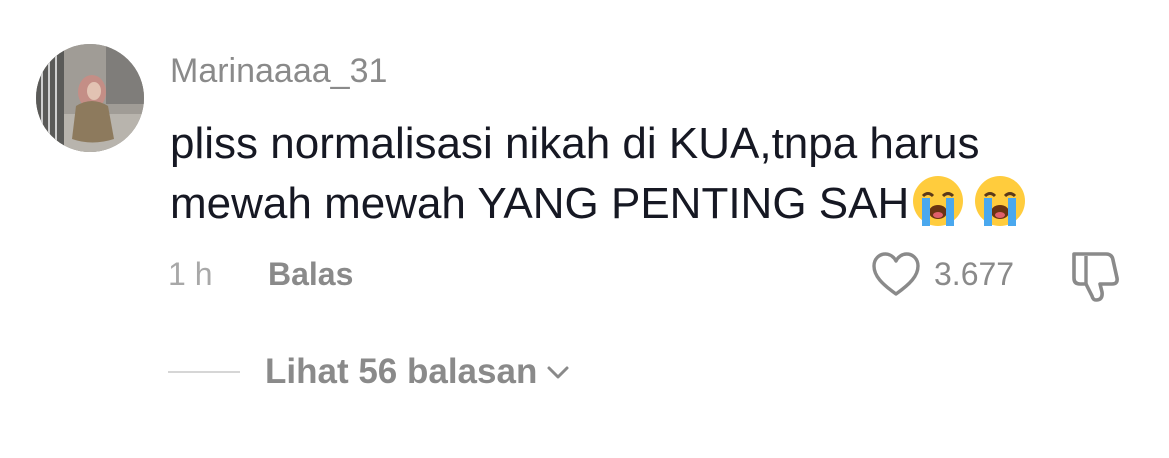 Image resolution: width=1169 pixels, height=458 pixels. I want to click on thumbs-down-outline-icon, so click(1096, 276).